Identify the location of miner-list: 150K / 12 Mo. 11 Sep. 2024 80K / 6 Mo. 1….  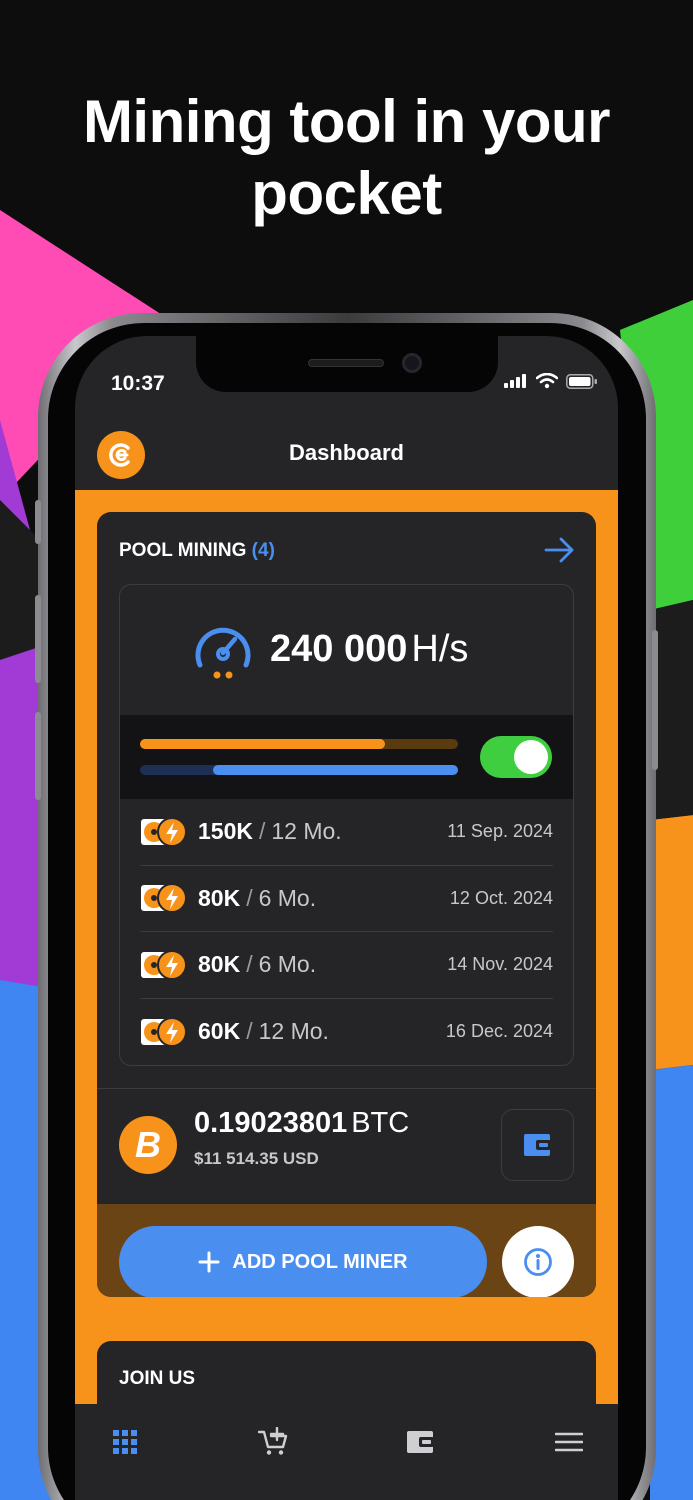
(346, 932).